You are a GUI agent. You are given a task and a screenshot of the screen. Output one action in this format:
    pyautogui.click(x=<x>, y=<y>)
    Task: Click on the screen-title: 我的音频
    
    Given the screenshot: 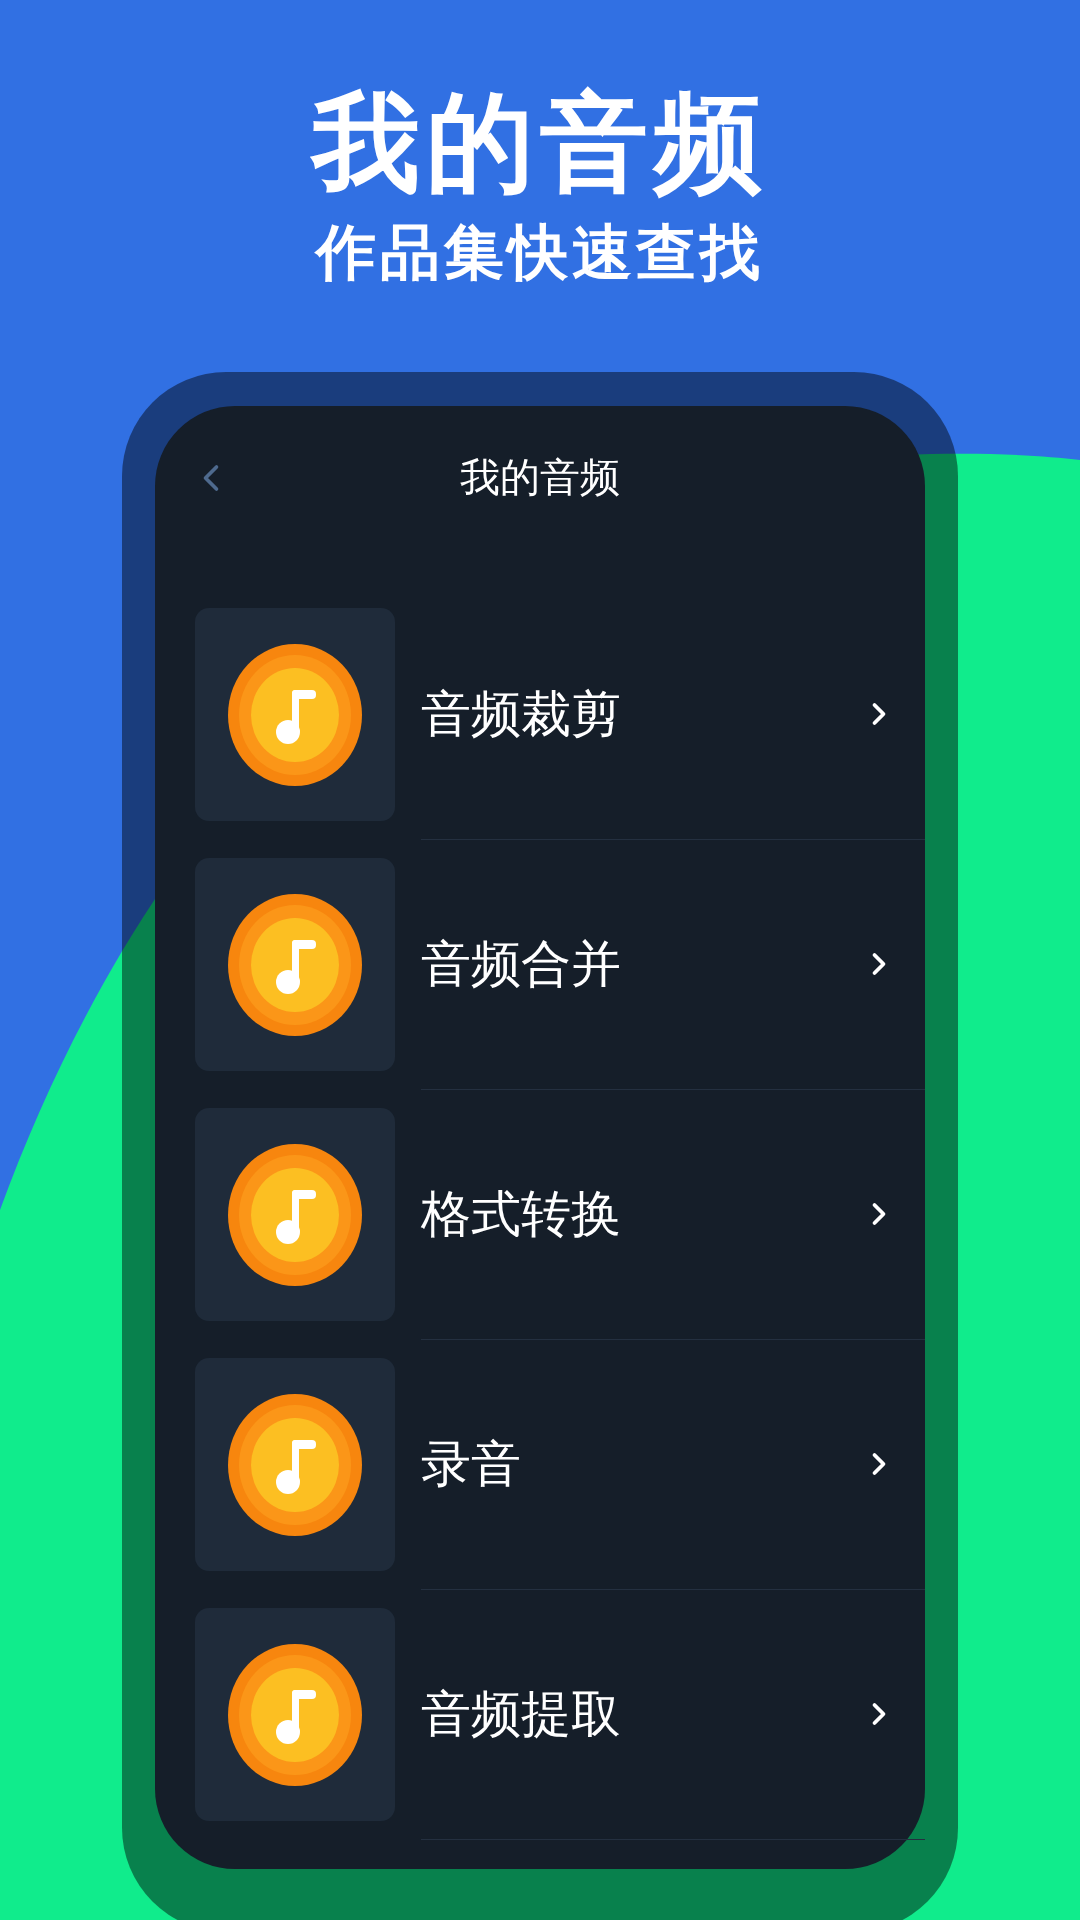 What is the action you would take?
    pyautogui.click(x=540, y=478)
    